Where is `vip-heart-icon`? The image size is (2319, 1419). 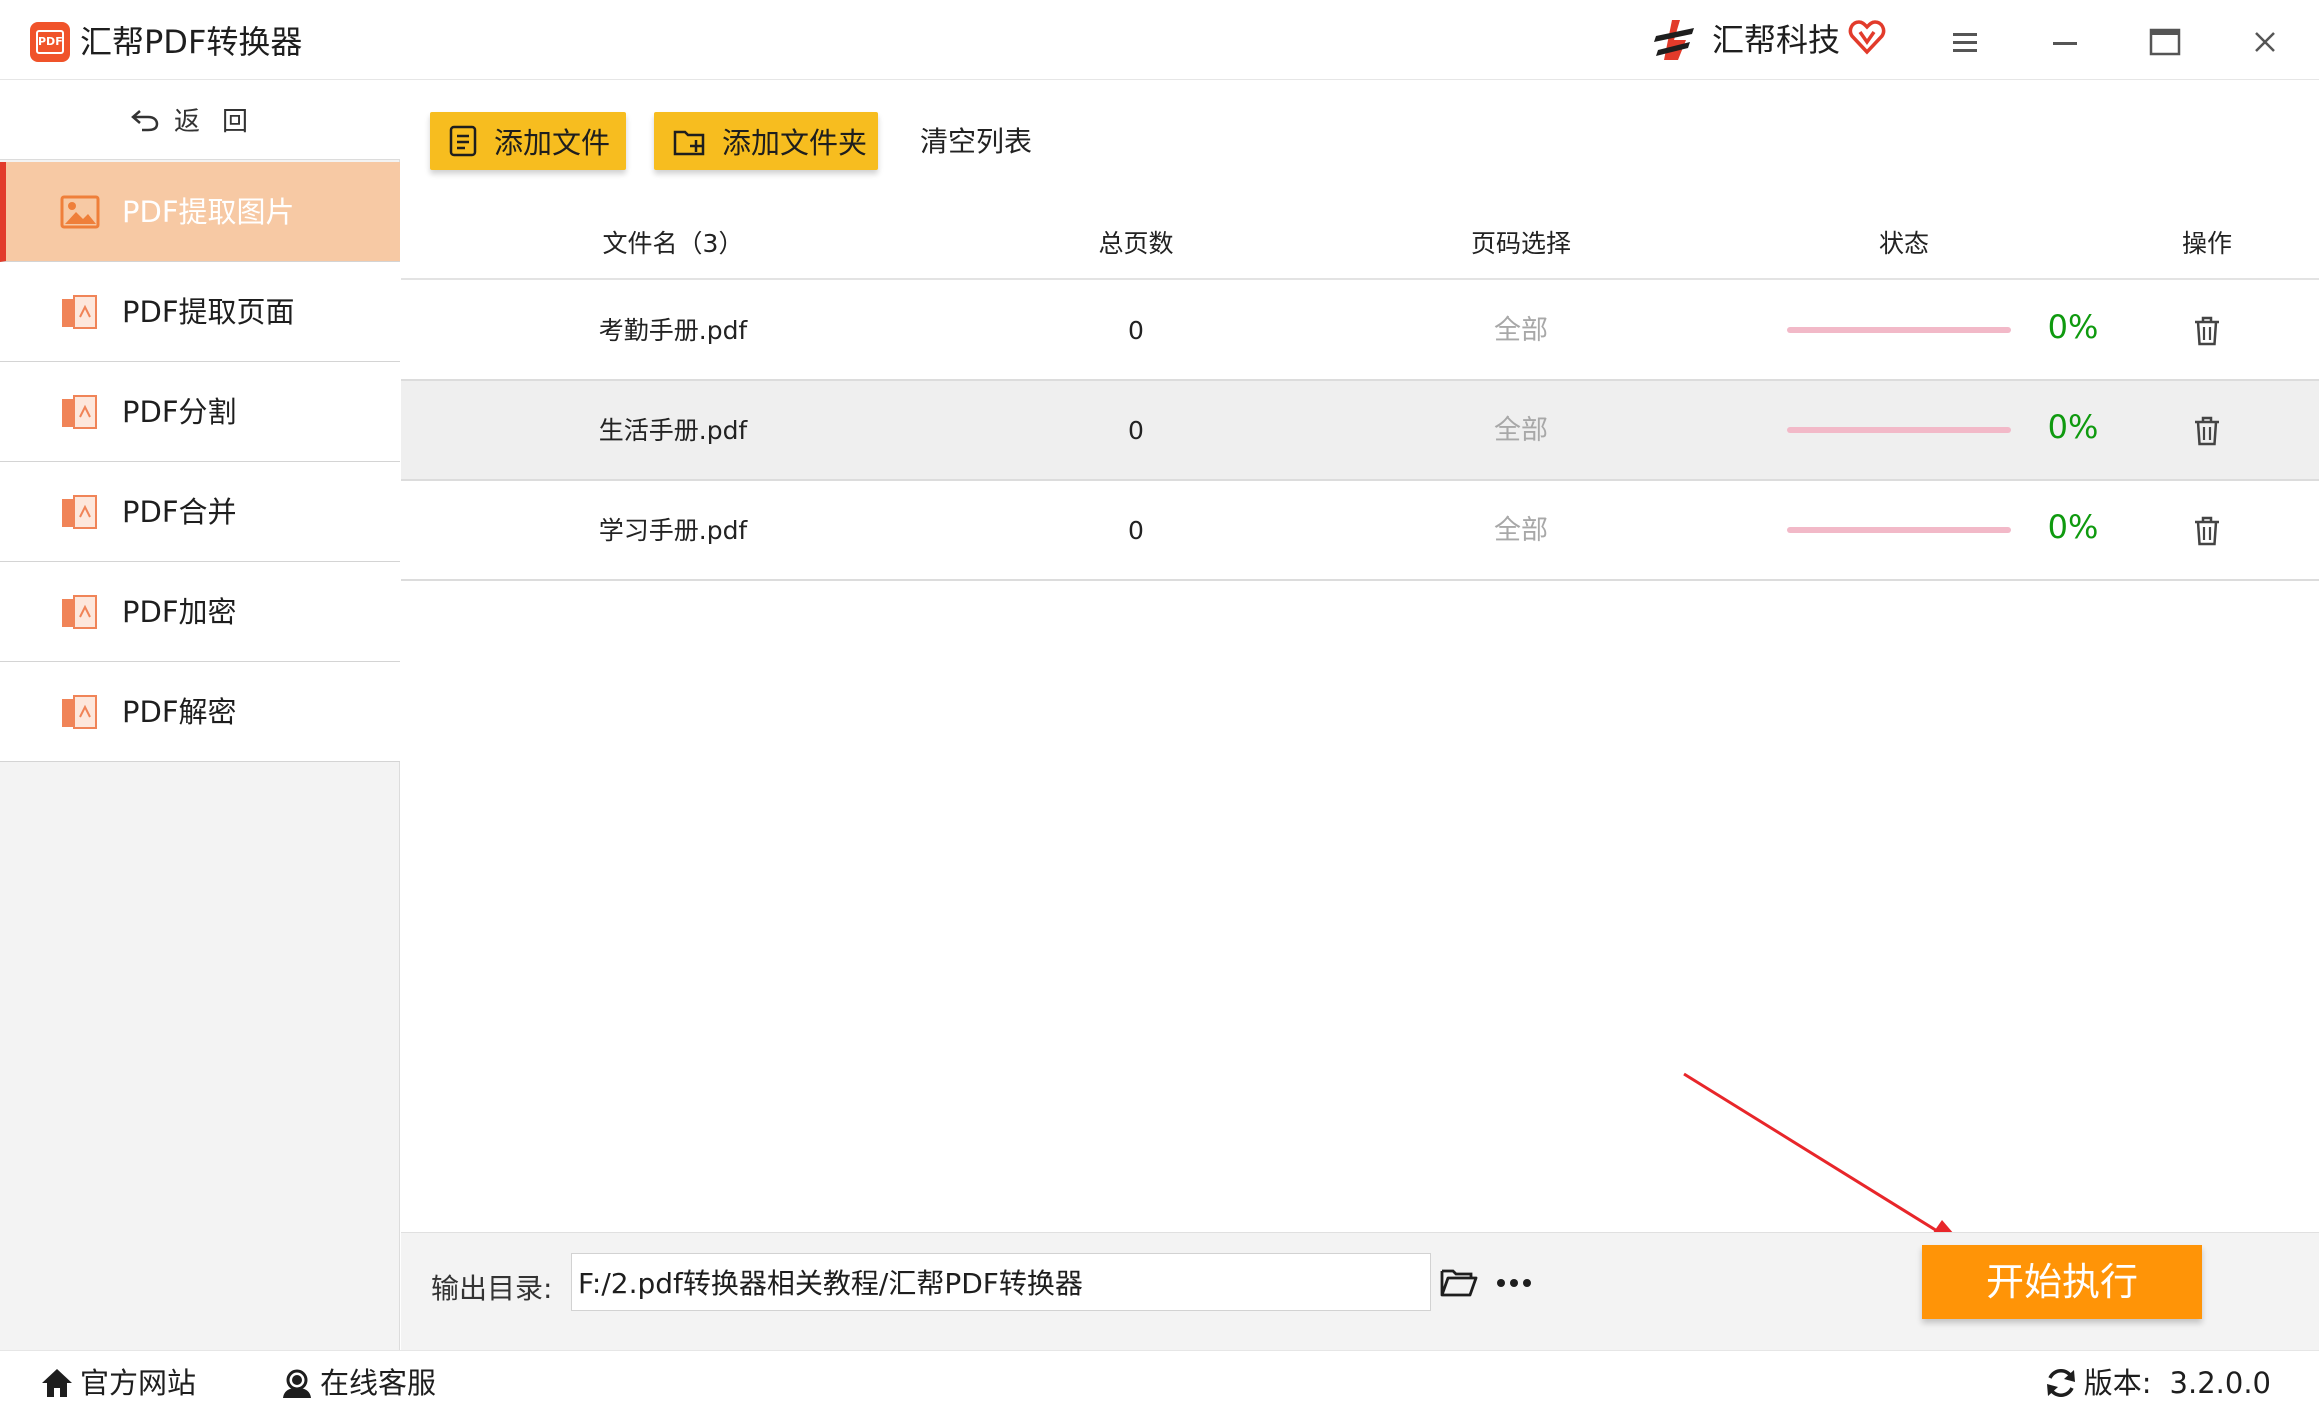
vip-heart-icon is located at coordinates (1867, 37).